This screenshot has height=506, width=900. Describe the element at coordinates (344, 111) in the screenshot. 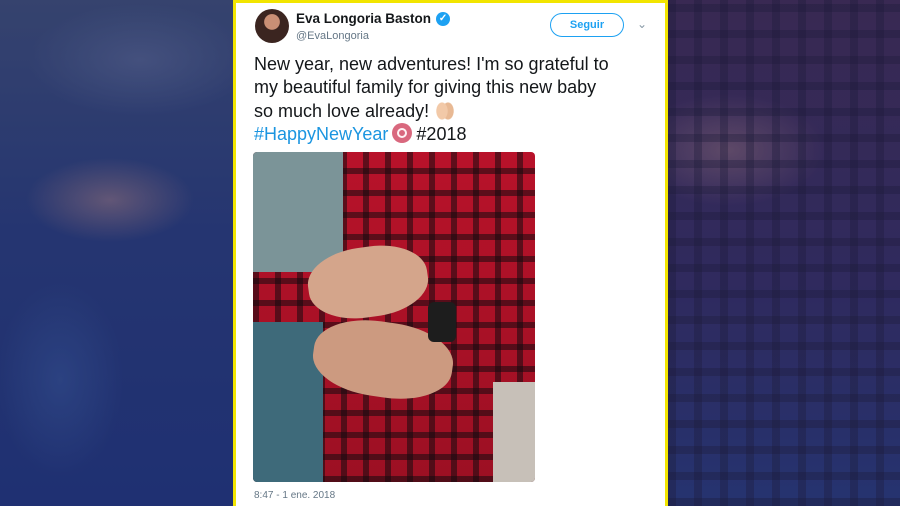

I see `tweet-text-segment: so much love already!` at that location.